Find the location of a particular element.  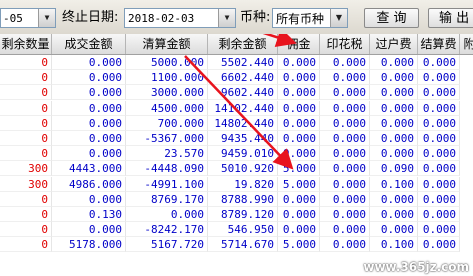

column-header-settle-amount: 清算金额 is located at coordinates (167, 44).